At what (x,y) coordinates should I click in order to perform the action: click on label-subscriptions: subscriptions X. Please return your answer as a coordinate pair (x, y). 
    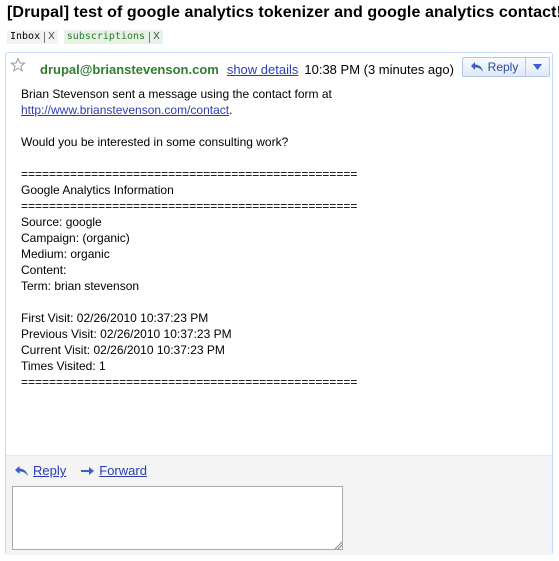
    Looking at the image, I should click on (113, 37).